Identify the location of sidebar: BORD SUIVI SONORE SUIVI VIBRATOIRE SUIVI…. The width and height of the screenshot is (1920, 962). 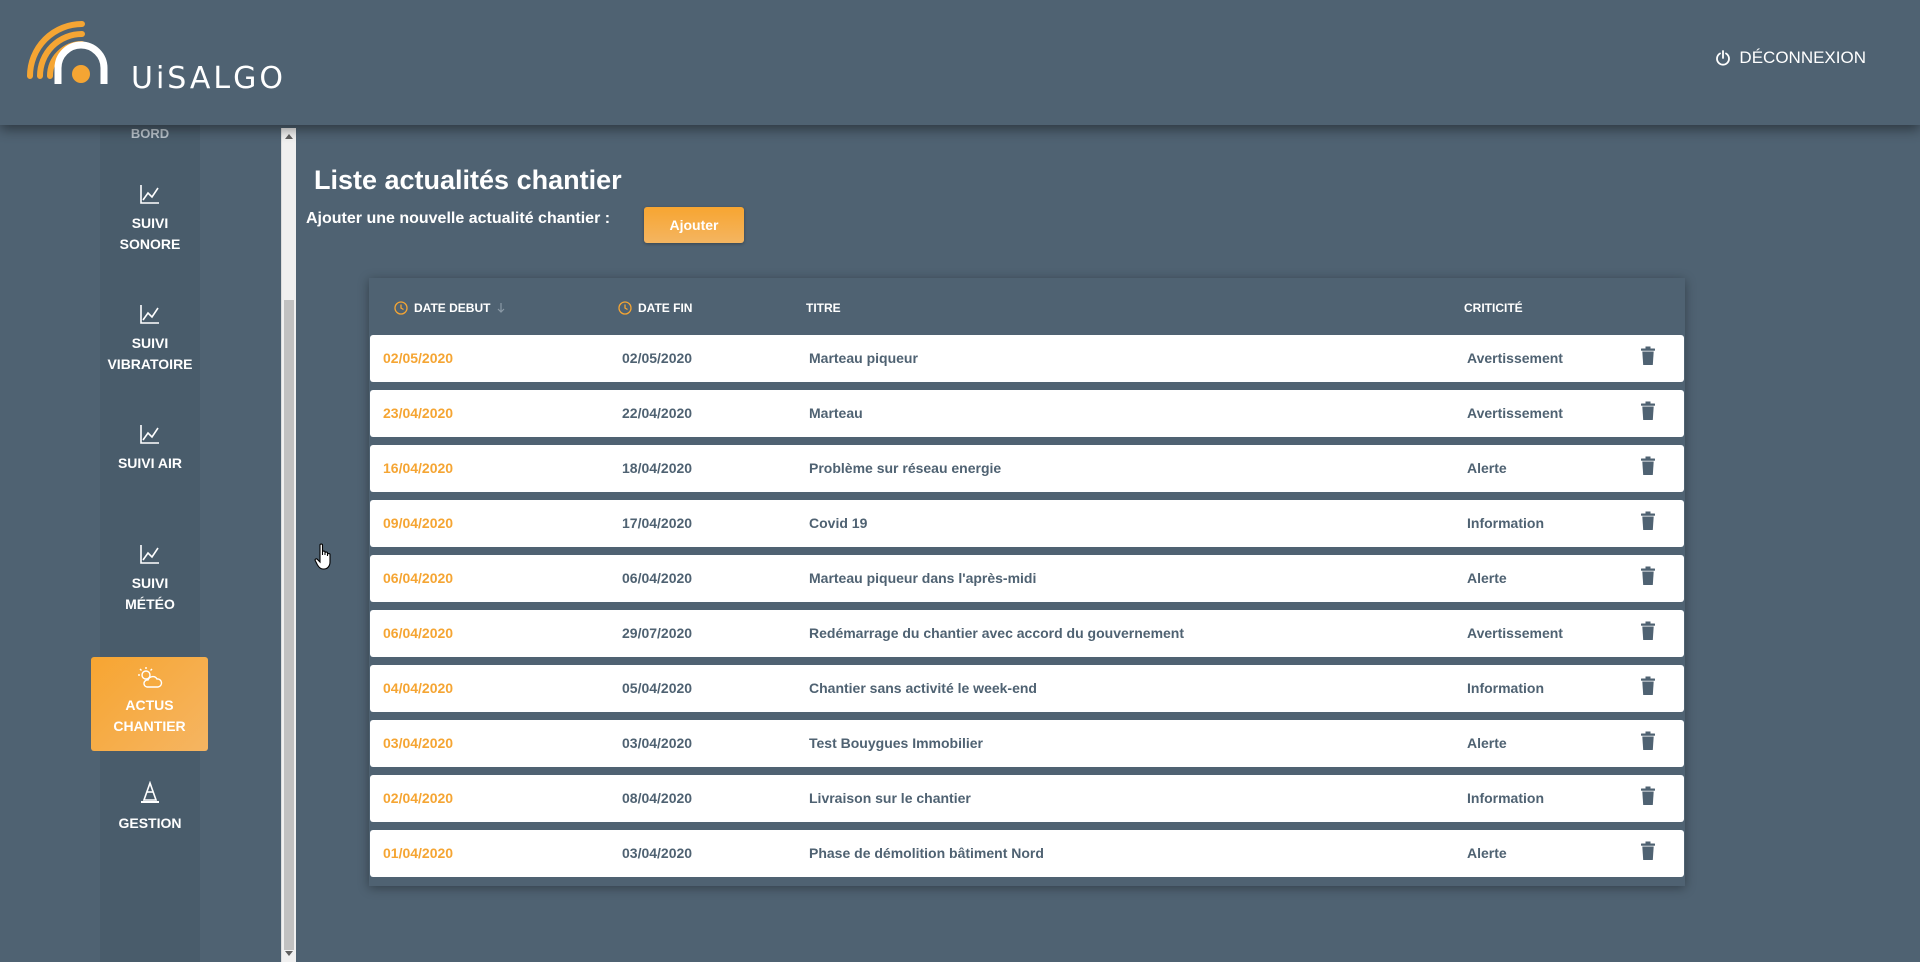
(150, 543).